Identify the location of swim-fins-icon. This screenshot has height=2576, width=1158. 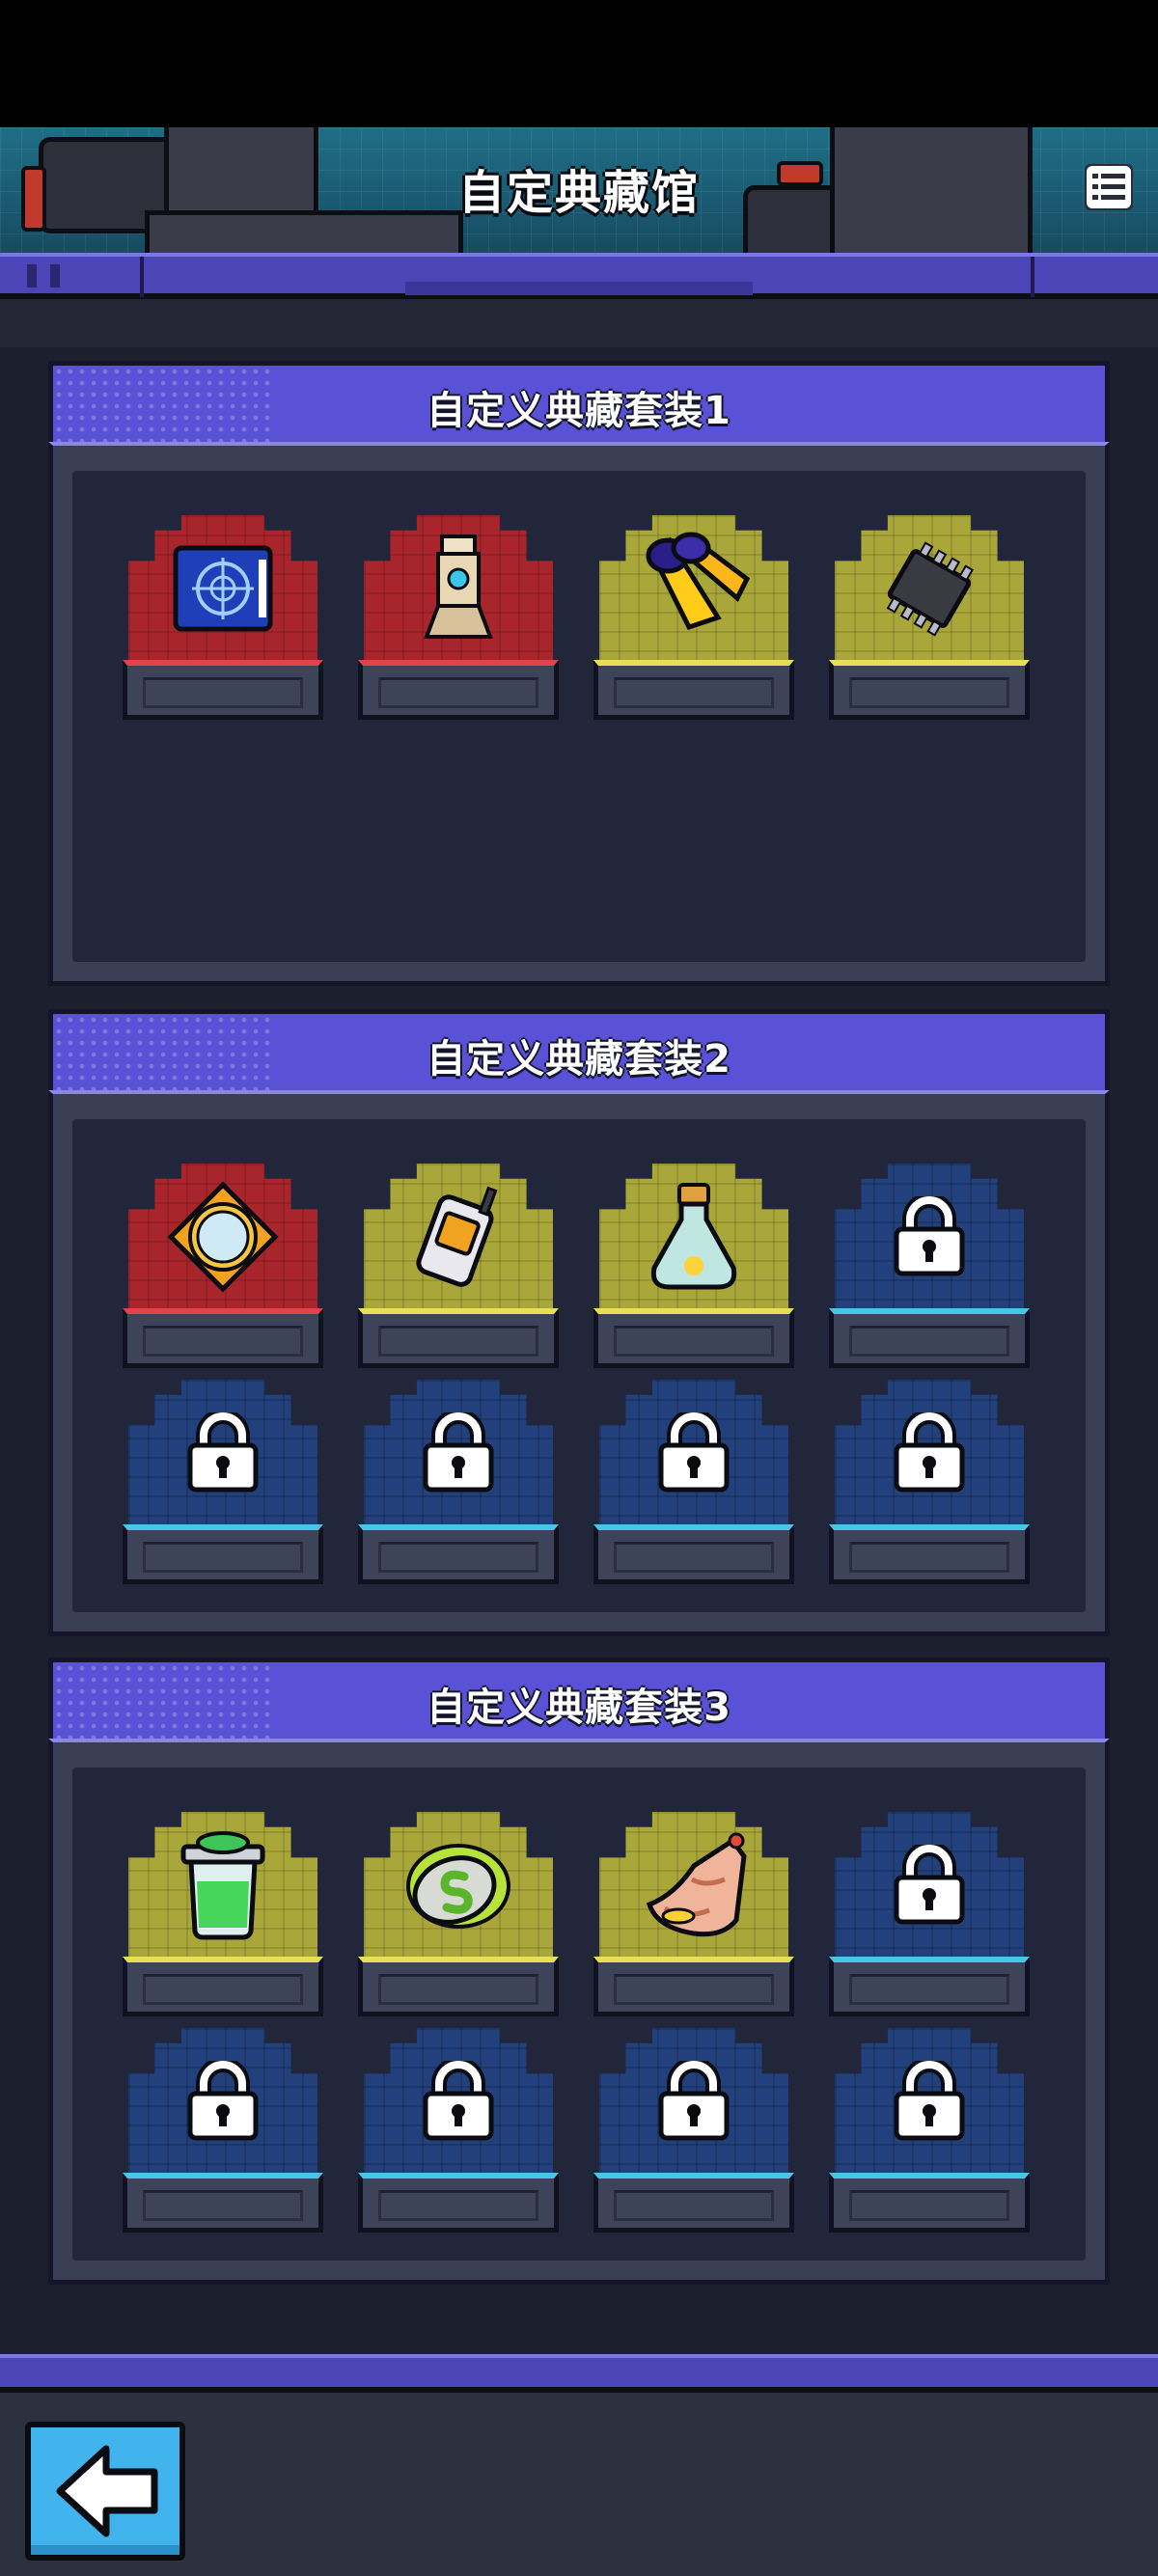
(694, 590).